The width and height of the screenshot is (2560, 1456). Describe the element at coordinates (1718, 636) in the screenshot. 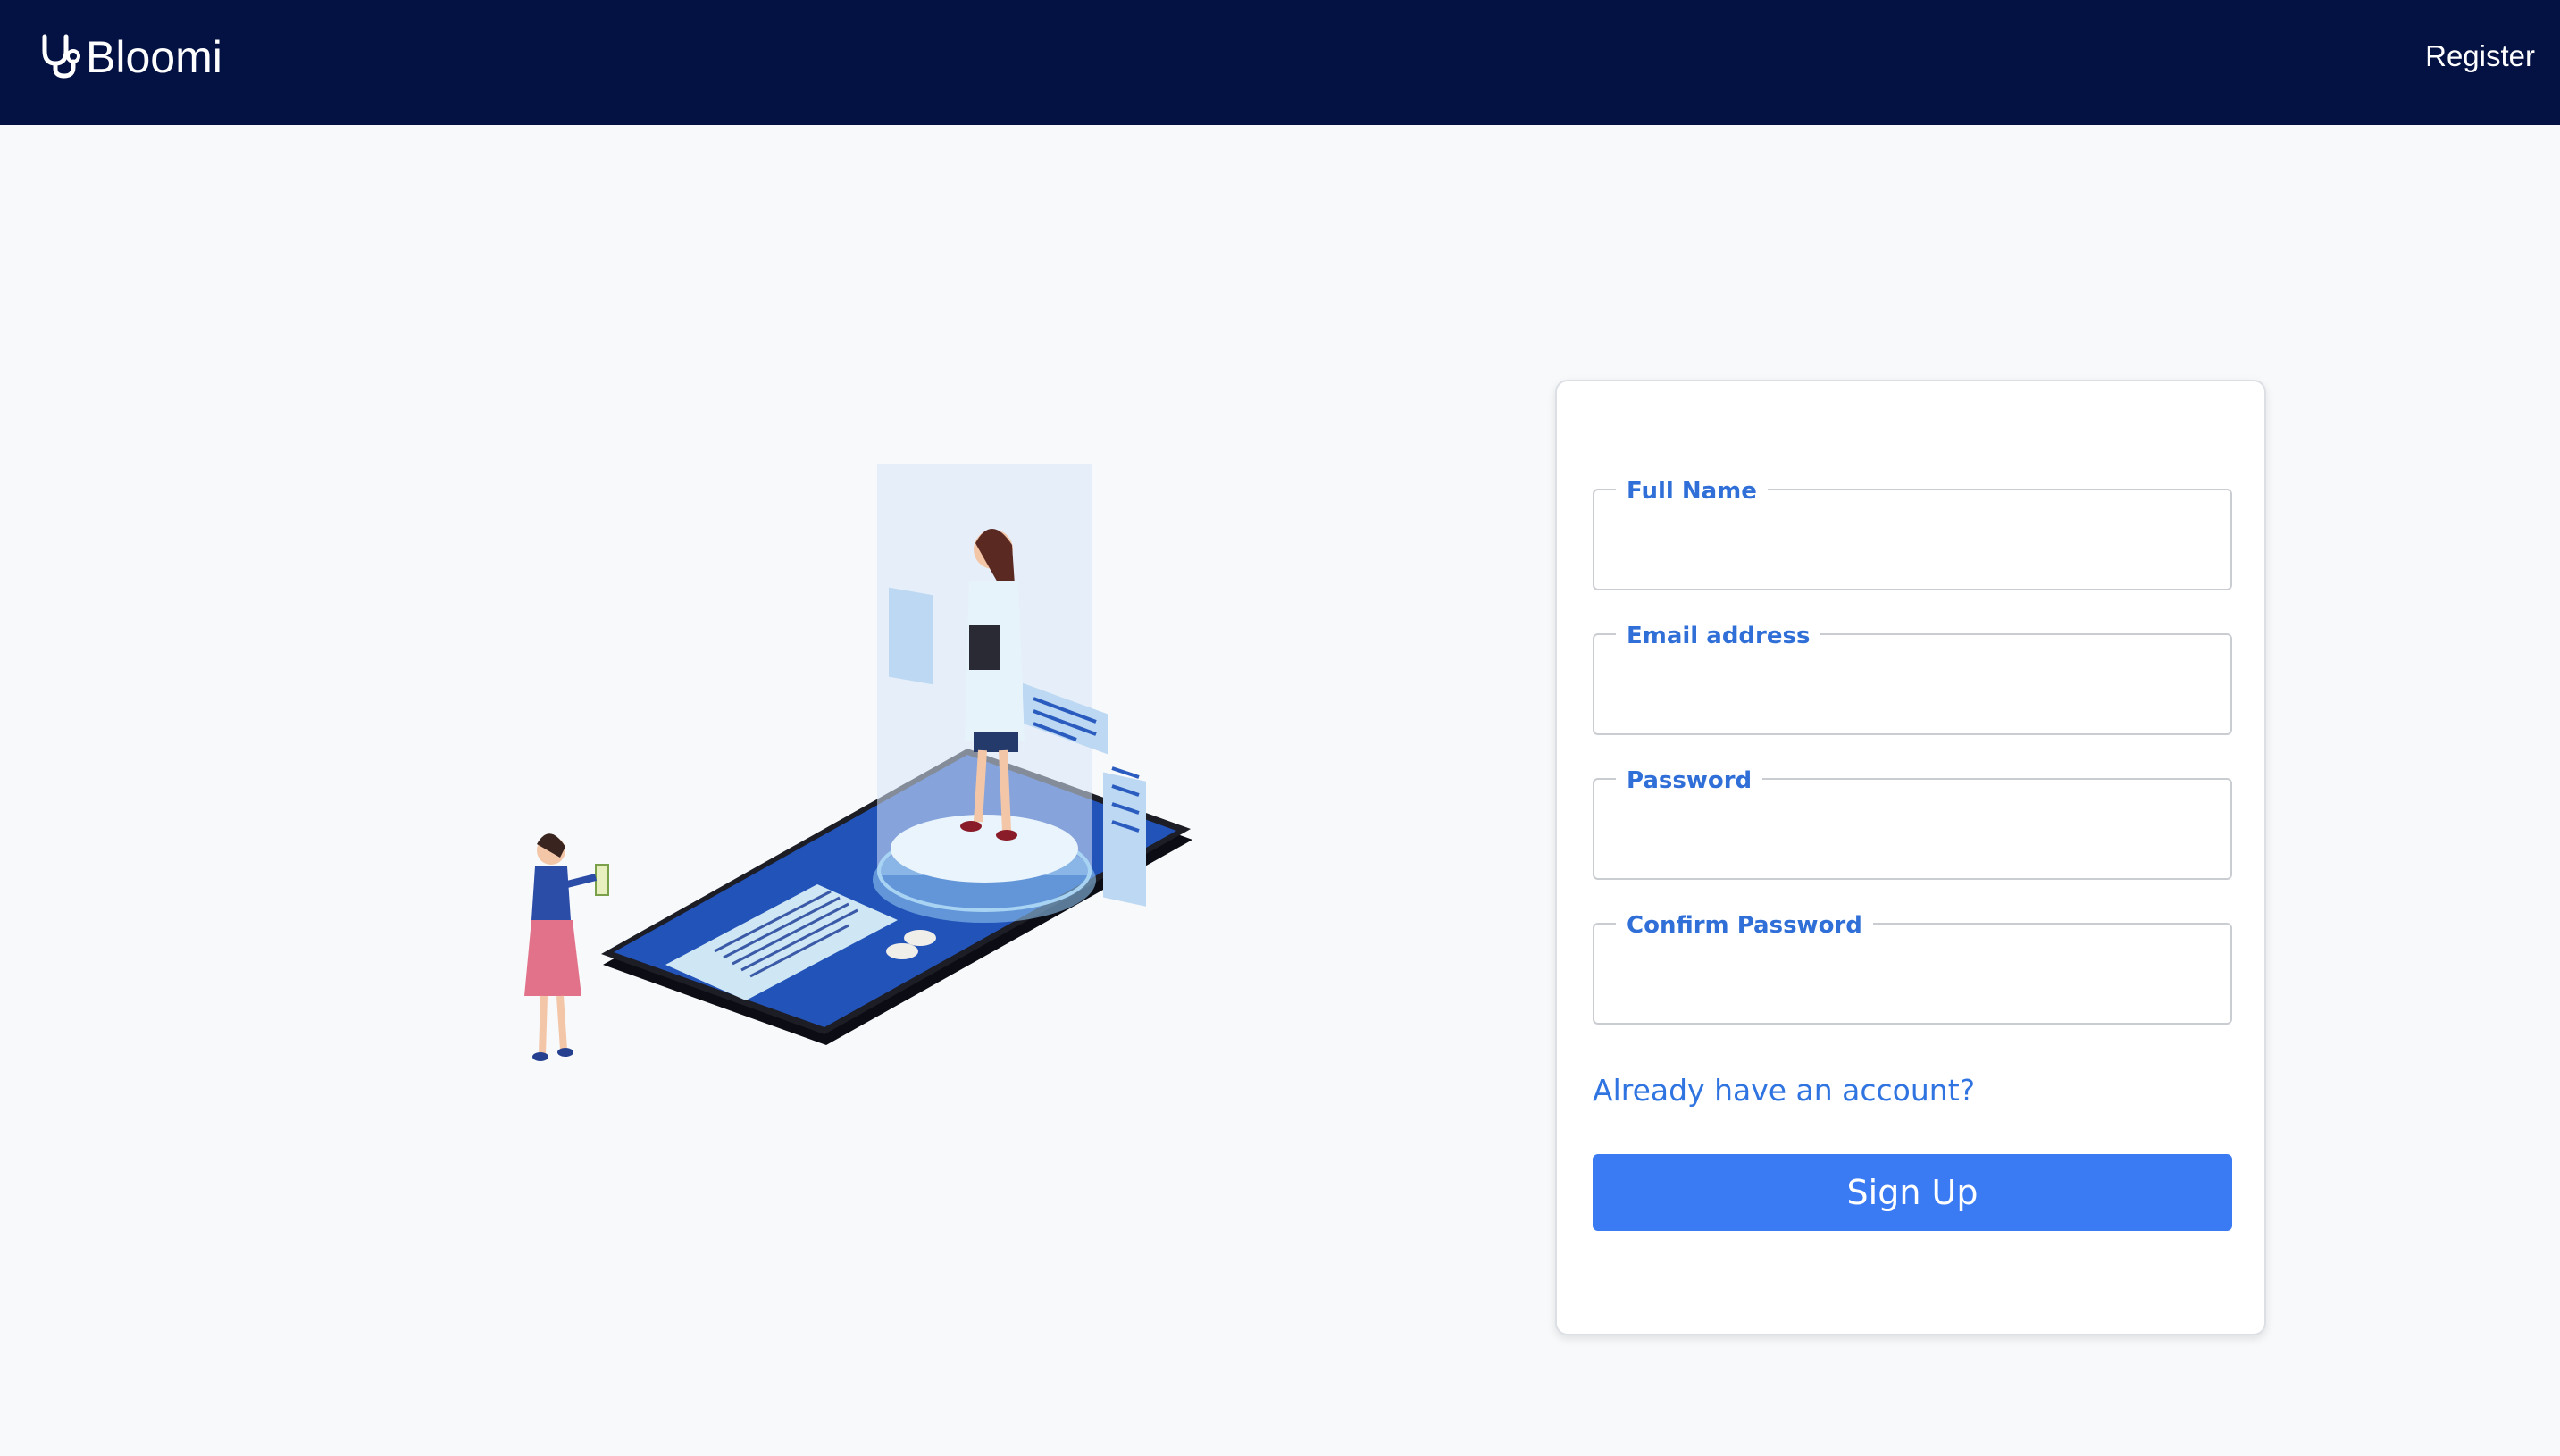

I see `email-label: Email address` at that location.